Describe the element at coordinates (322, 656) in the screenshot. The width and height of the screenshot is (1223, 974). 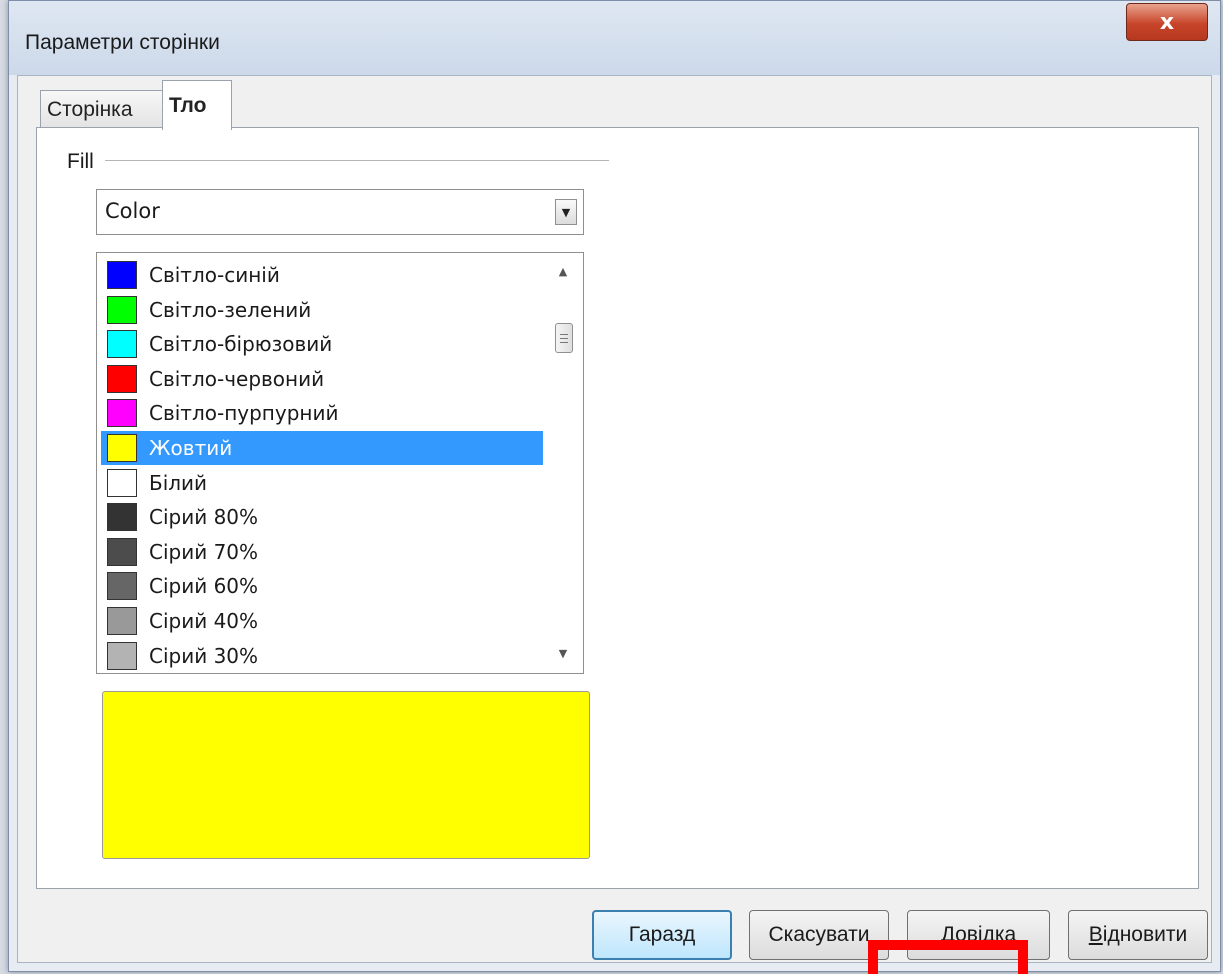
I see `color-list-item: Сірий 30%` at that location.